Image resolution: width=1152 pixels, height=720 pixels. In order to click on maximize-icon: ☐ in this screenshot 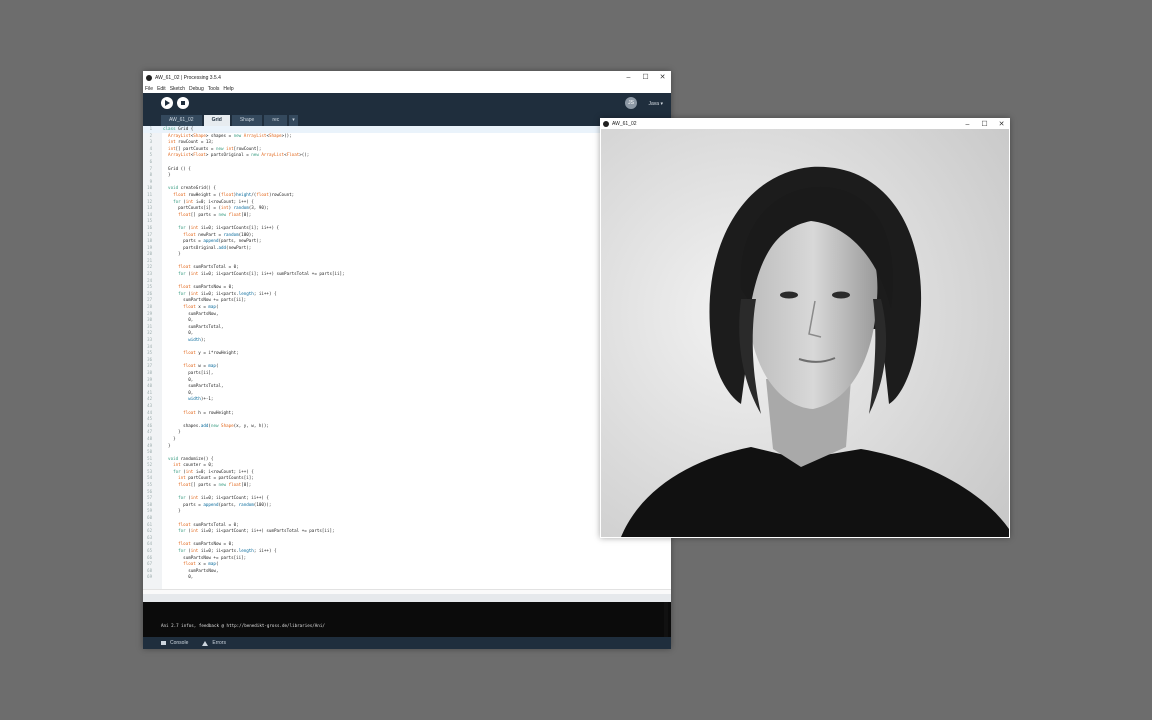, I will do `click(645, 77)`.